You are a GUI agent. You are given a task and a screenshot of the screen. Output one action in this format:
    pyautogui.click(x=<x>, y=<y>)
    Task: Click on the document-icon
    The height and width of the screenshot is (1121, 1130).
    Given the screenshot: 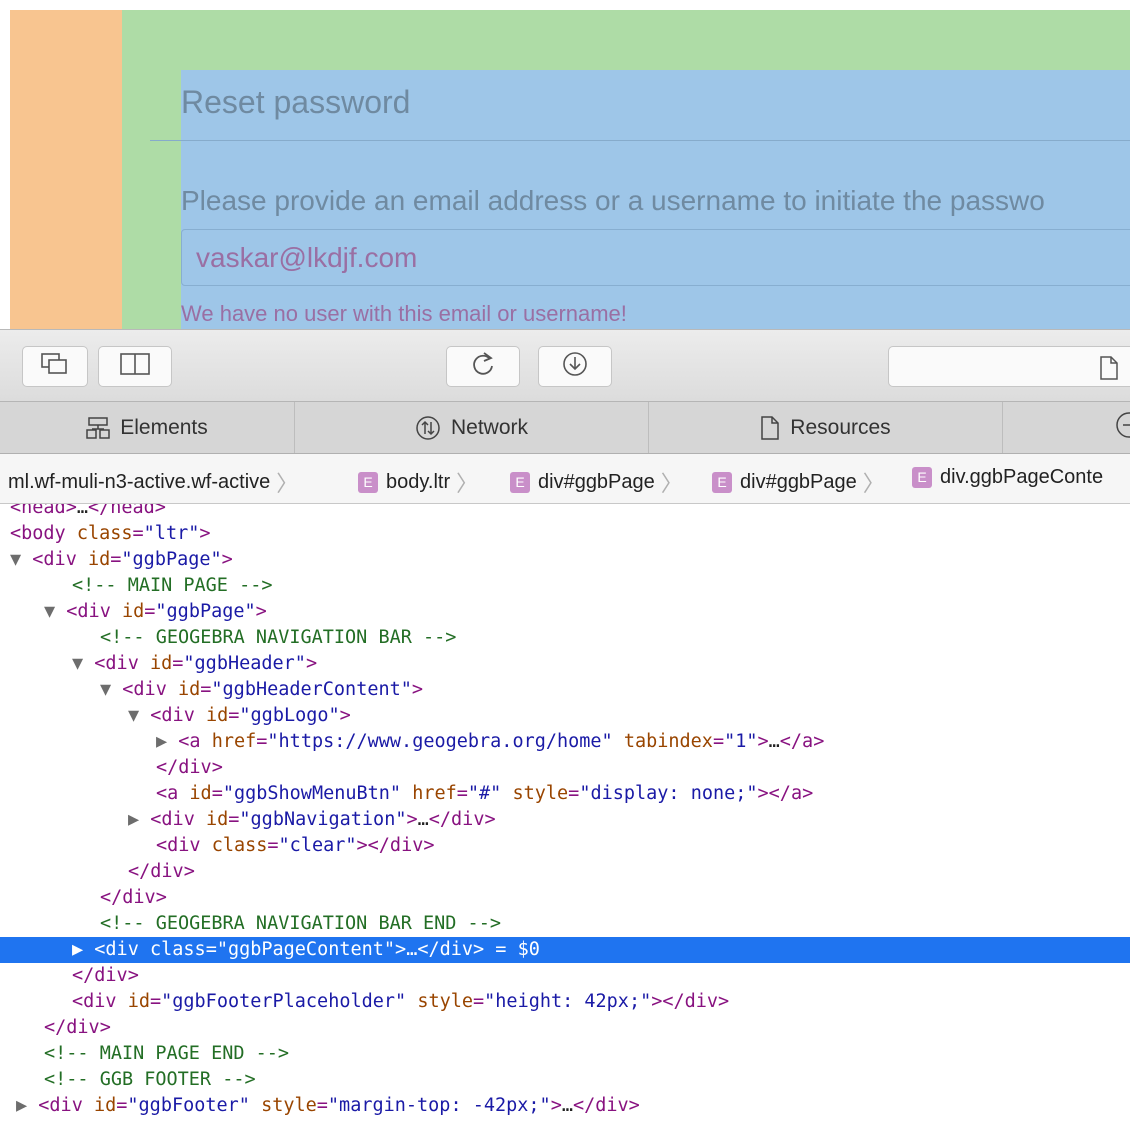 What is the action you would take?
    pyautogui.click(x=1109, y=370)
    